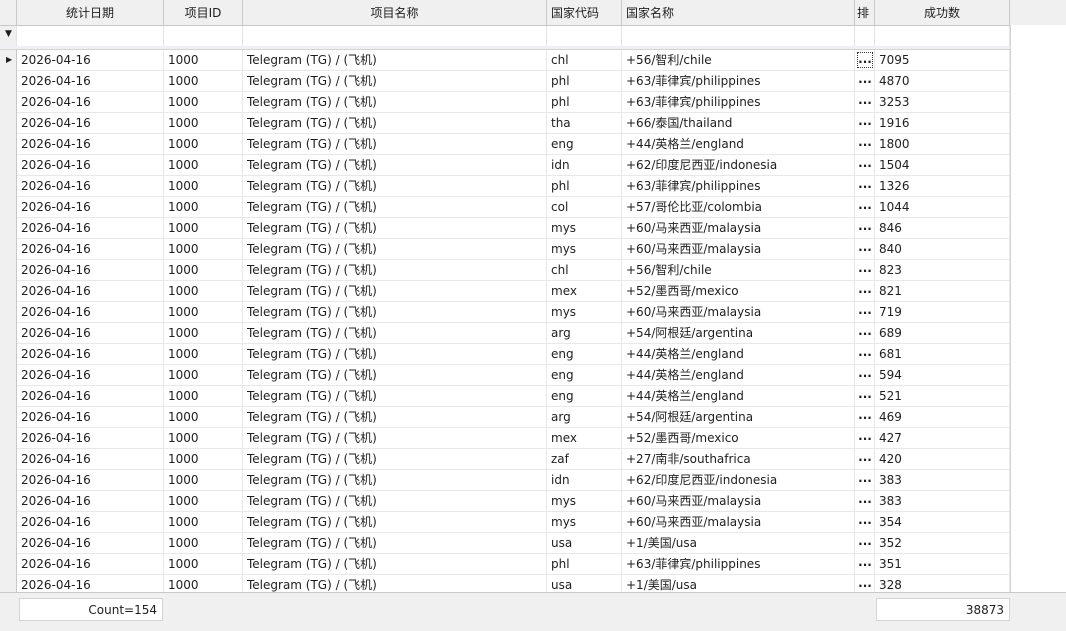 The width and height of the screenshot is (1066, 631). What do you see at coordinates (584, 207) in the screenshot?
I see `cell-country-code: col` at bounding box center [584, 207].